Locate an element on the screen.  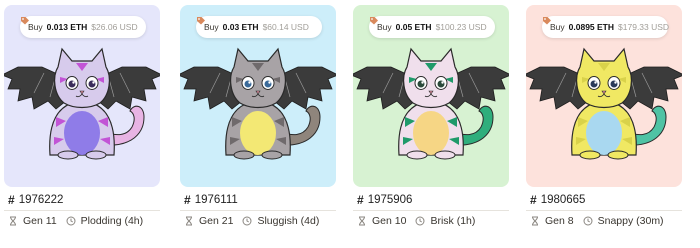
cooldown-speed: Brisk (1h) is located at coordinates (453, 221).